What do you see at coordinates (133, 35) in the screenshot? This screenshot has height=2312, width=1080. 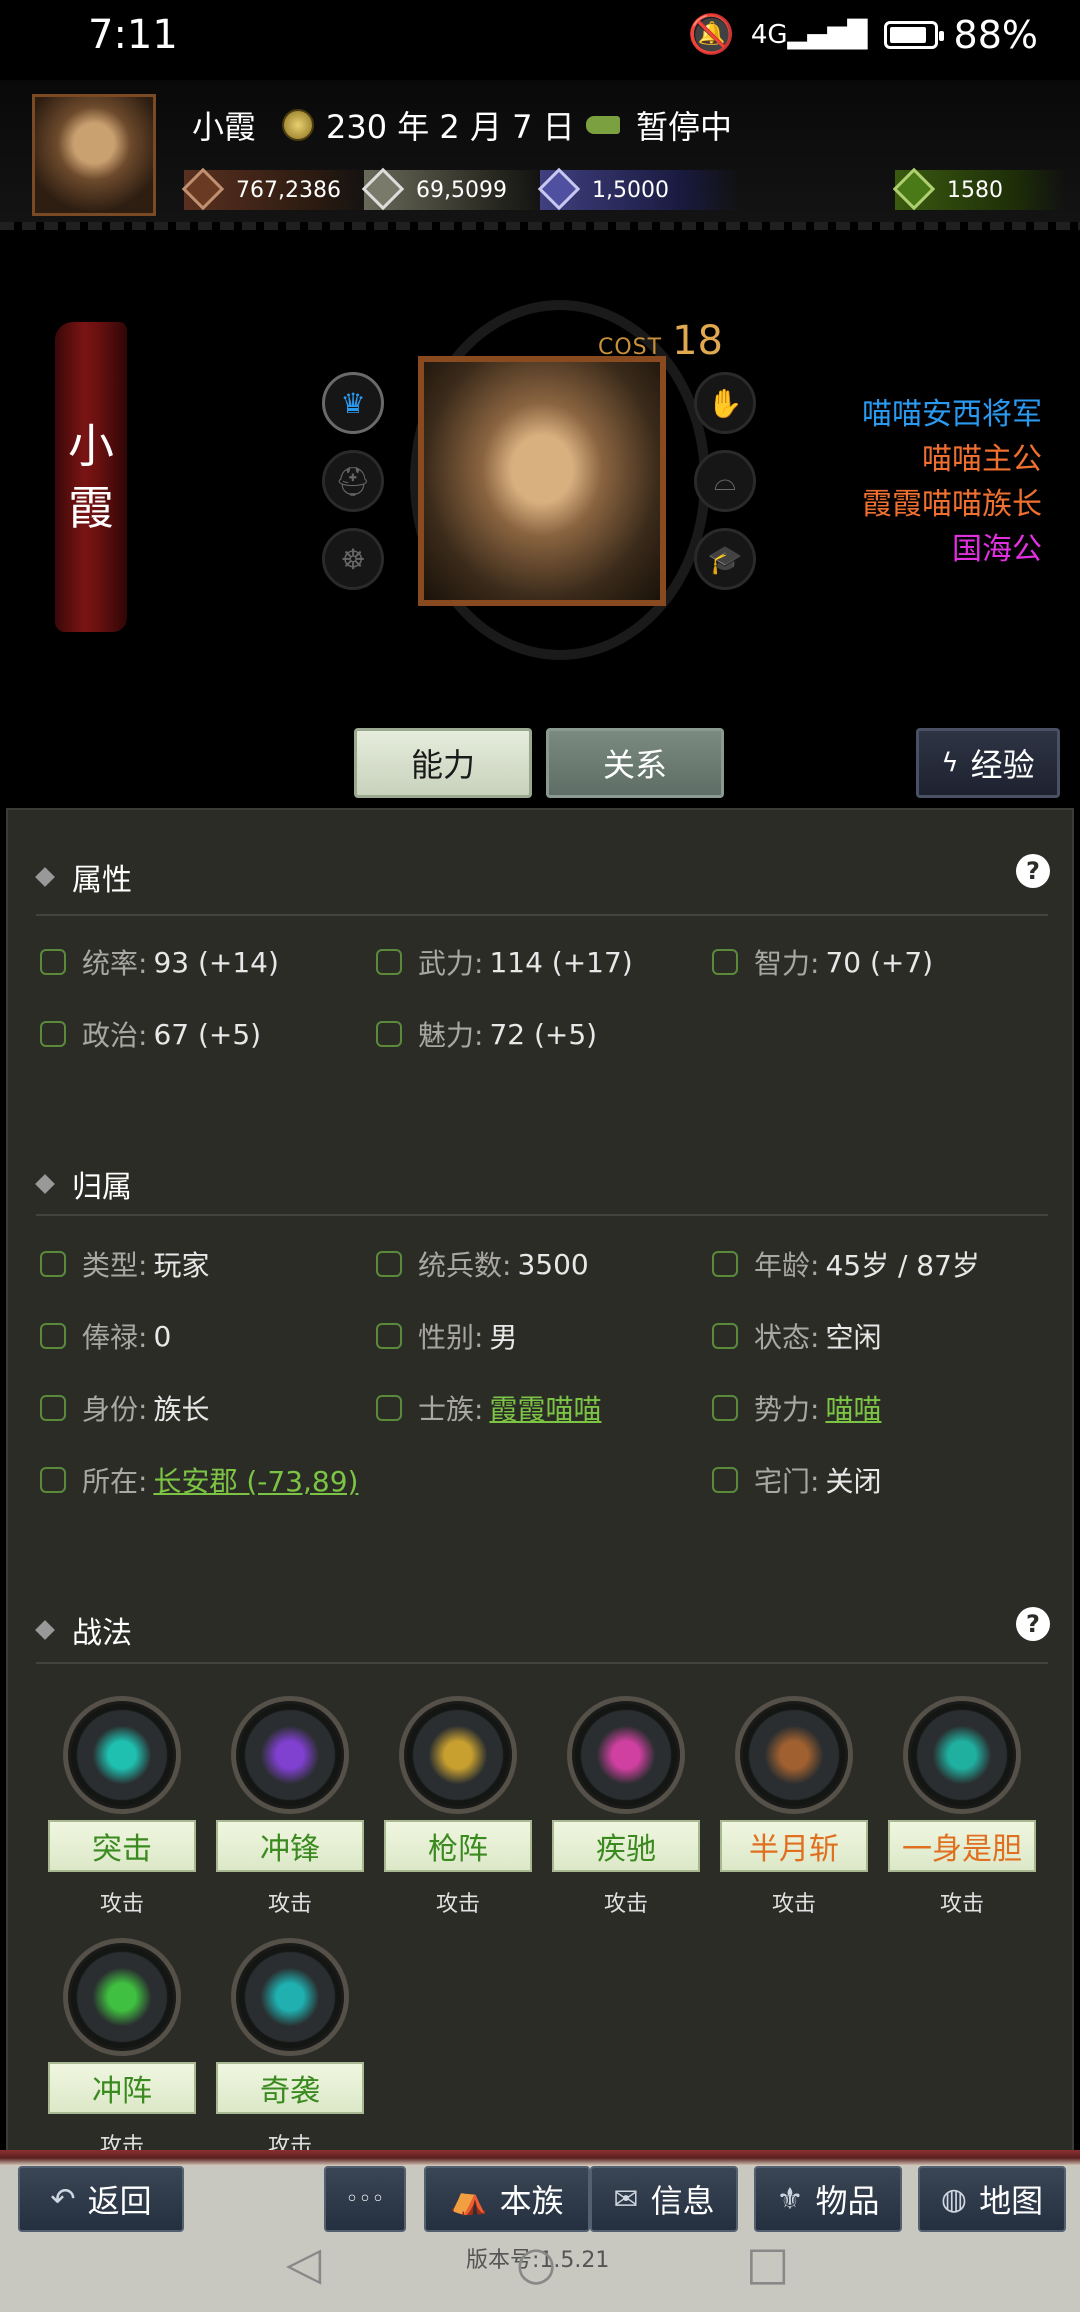 I see `status-time: 7:11` at bounding box center [133, 35].